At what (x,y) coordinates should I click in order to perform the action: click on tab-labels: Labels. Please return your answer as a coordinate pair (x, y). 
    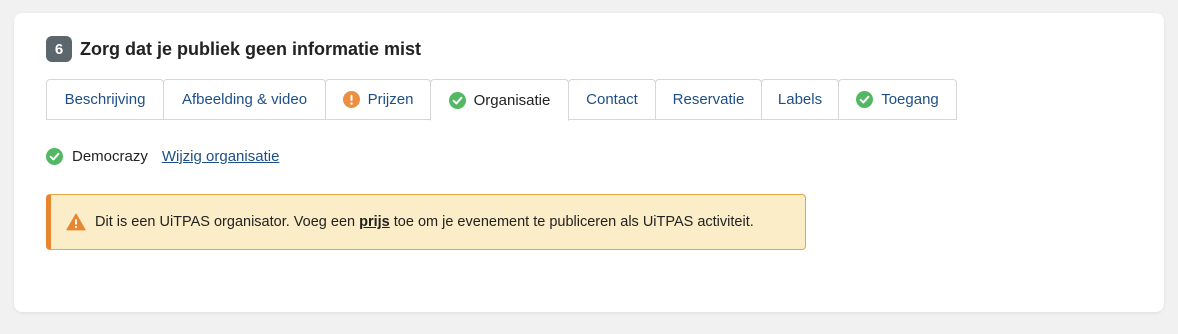
    Looking at the image, I should click on (800, 99).